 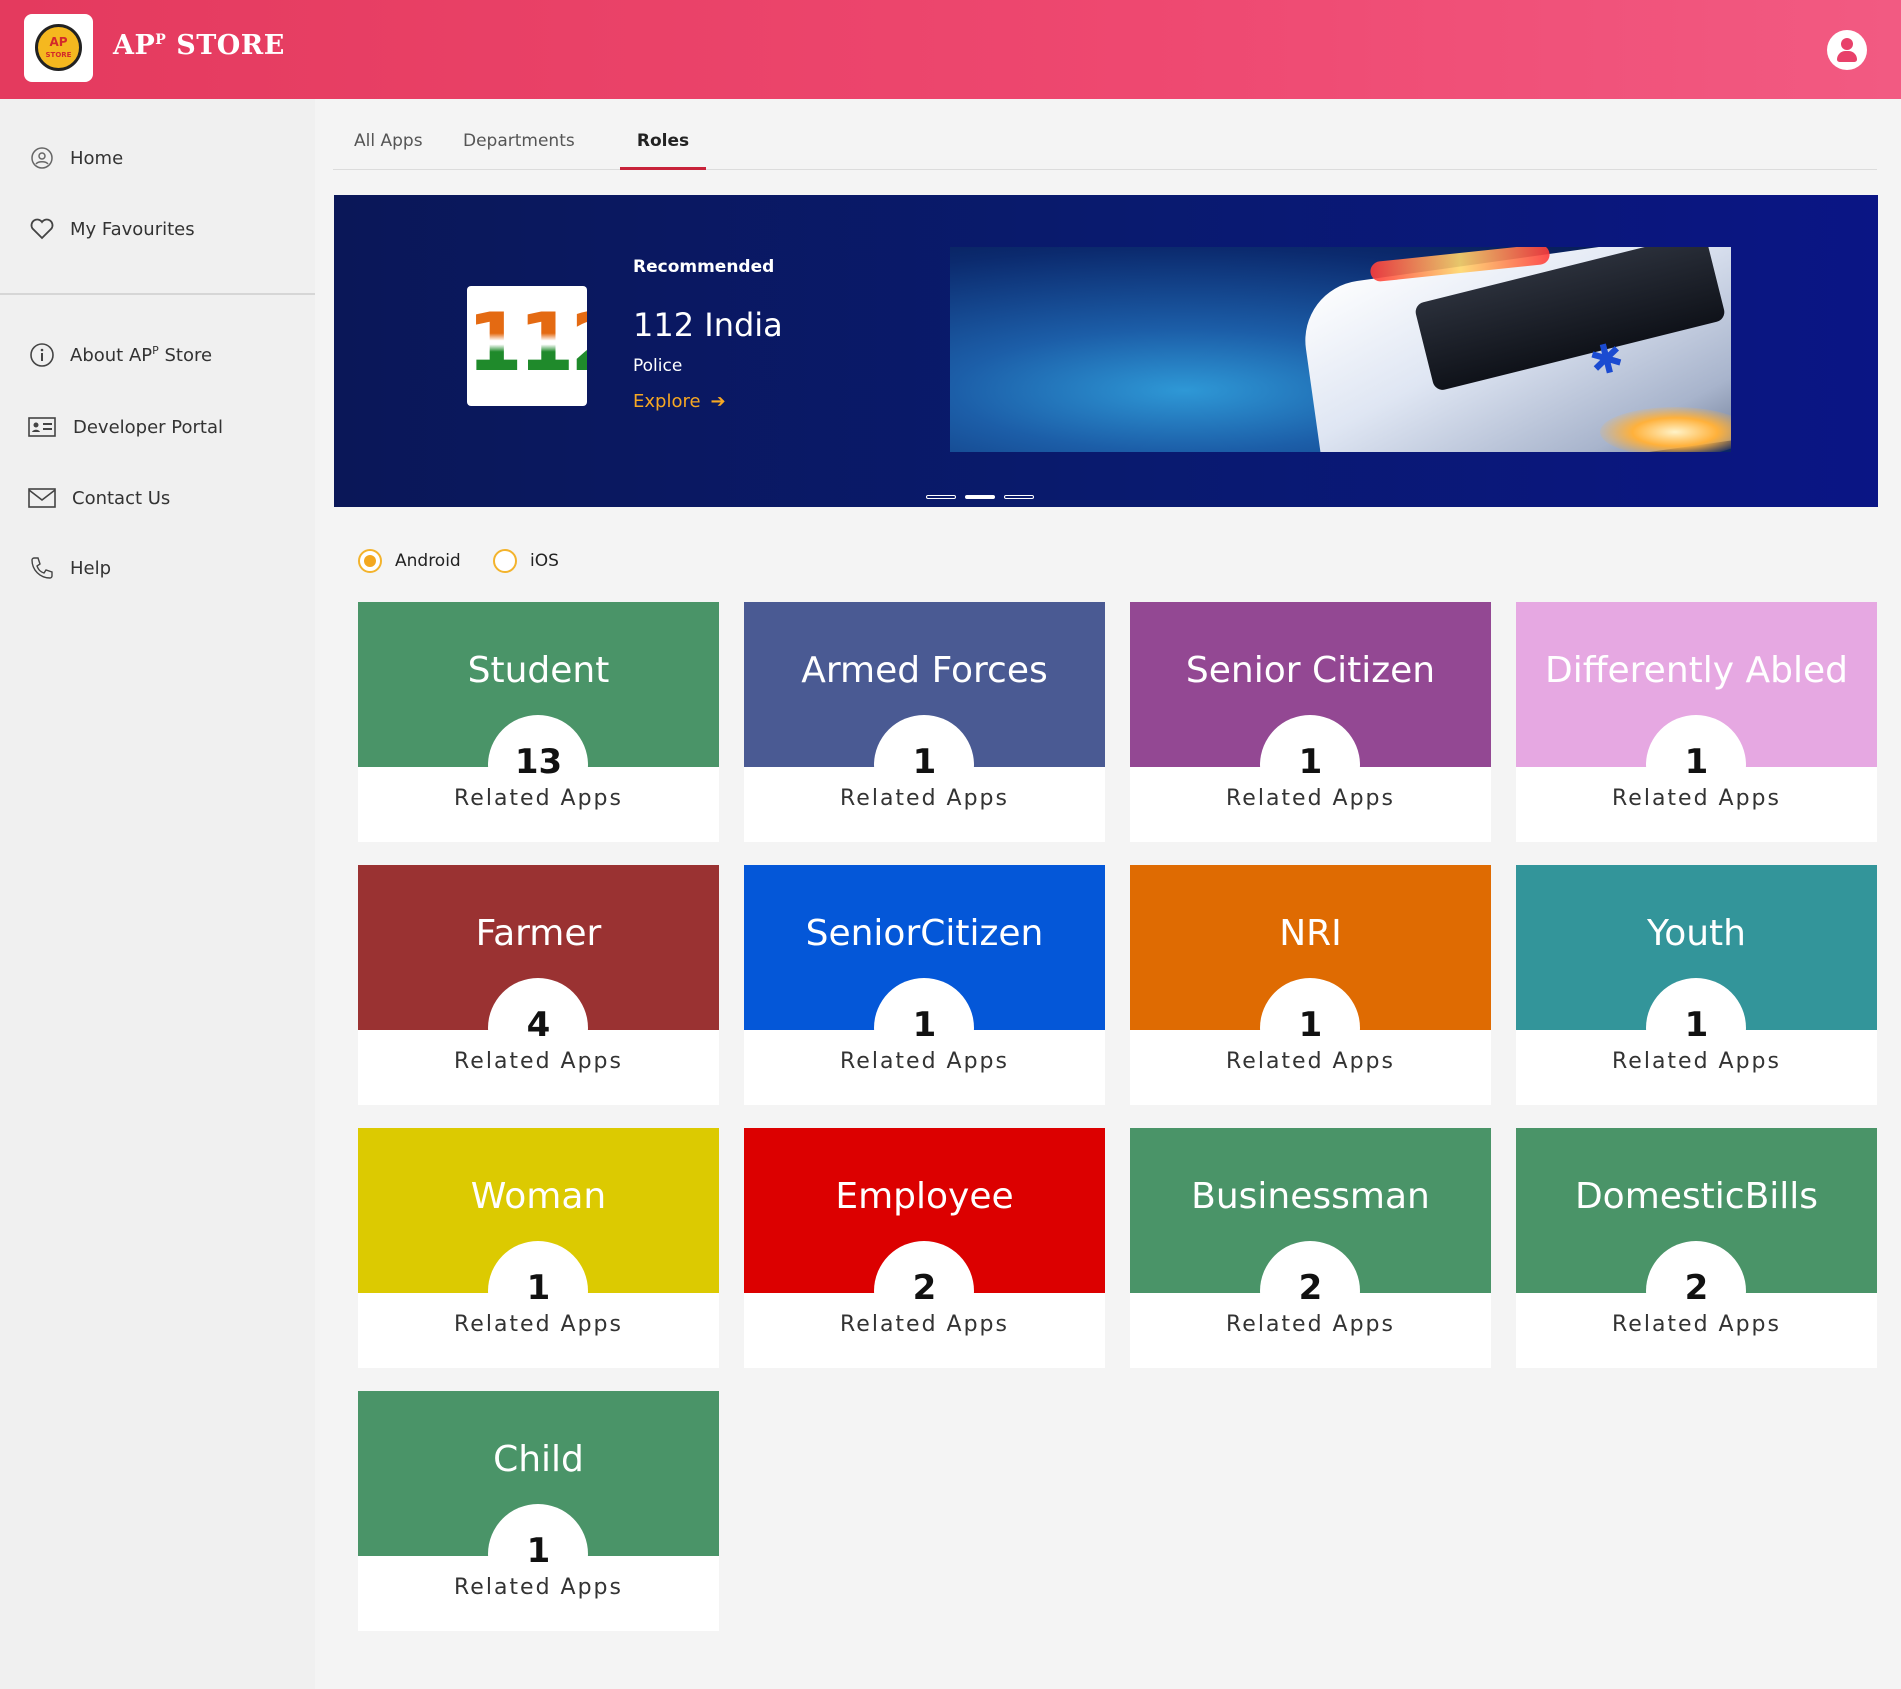 I want to click on banner-subtitle: Police, so click(x=658, y=366).